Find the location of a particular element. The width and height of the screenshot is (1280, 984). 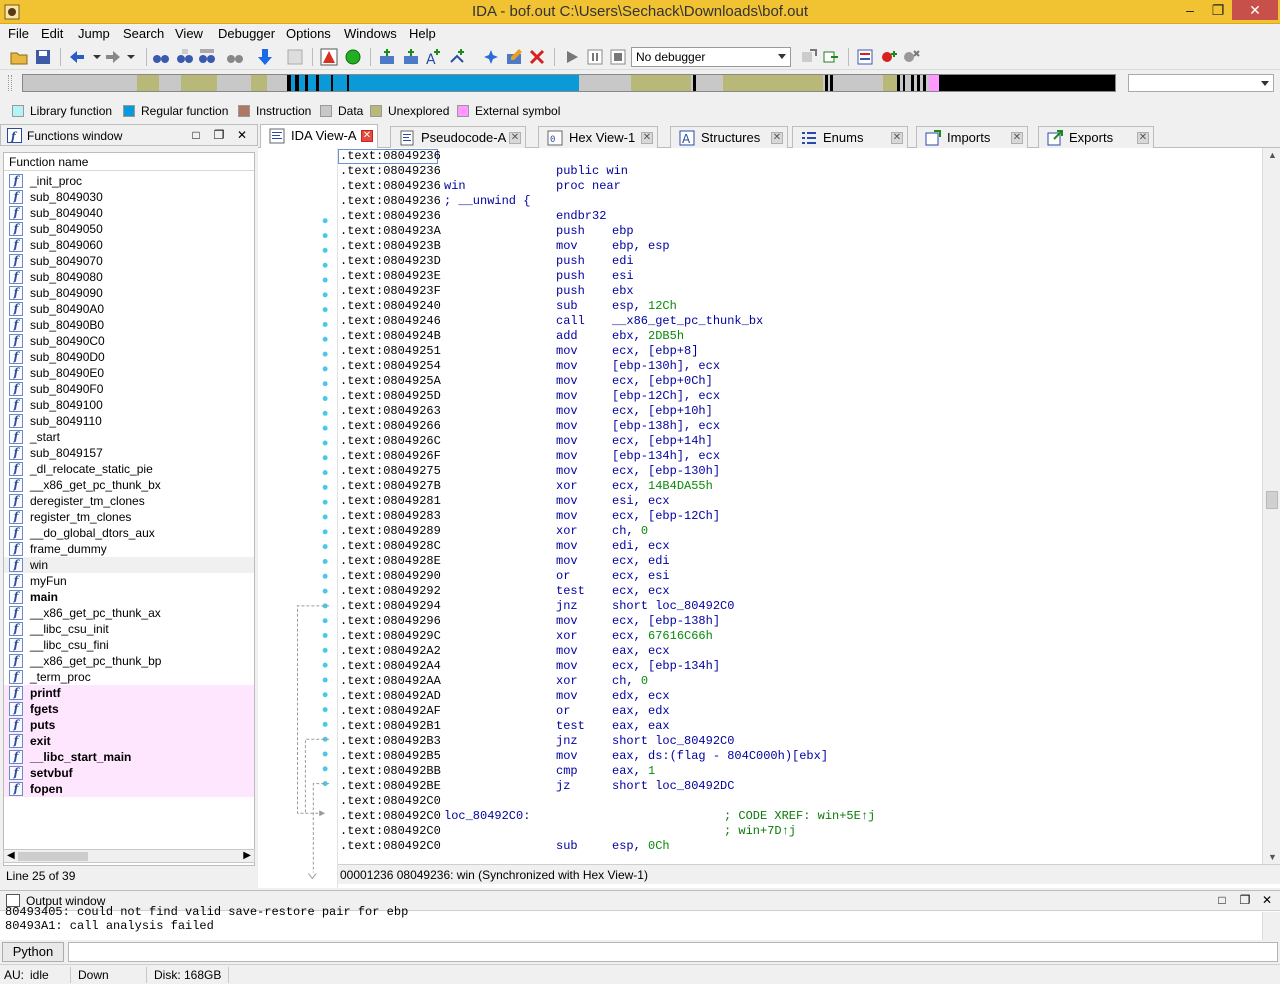

disasm-line: .text:08049281 mov esi, ecx is located at coordinates (505, 501).